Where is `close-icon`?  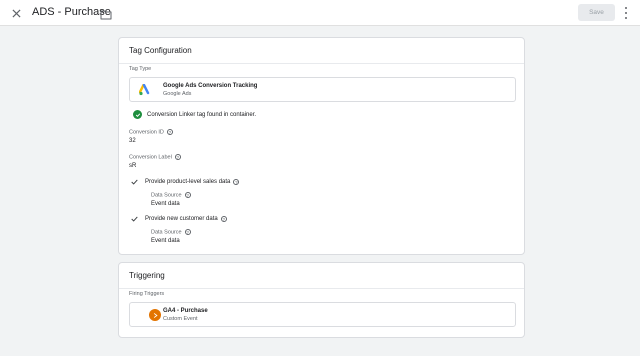
close-icon is located at coordinates (16, 13).